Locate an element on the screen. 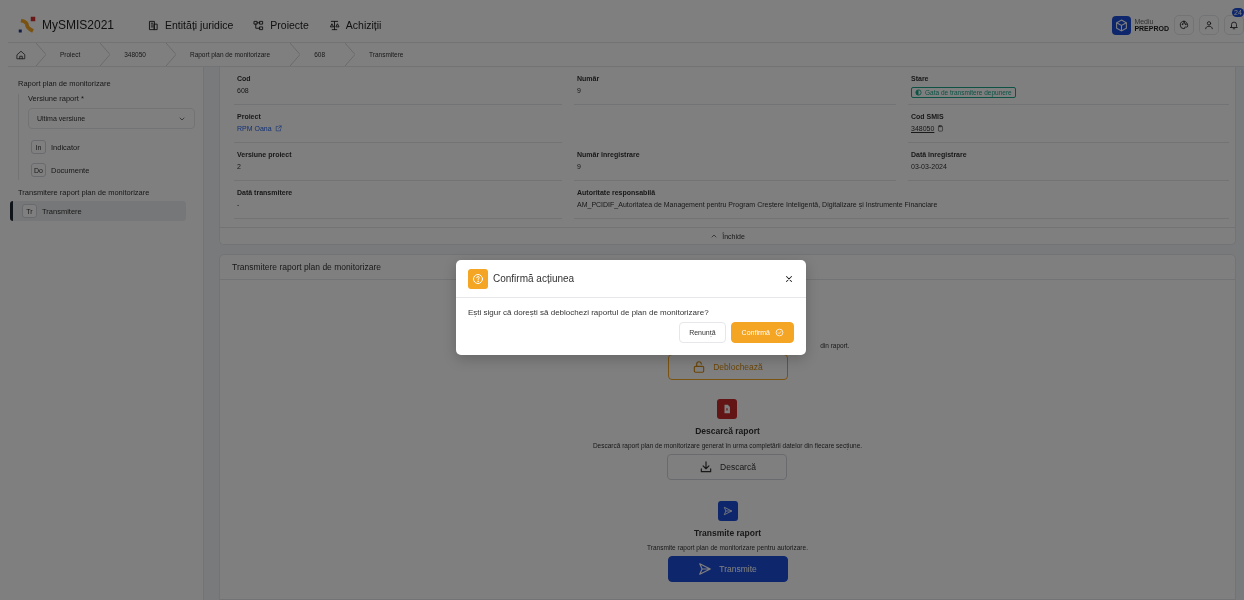  unlock-icon is located at coordinates (699, 367).